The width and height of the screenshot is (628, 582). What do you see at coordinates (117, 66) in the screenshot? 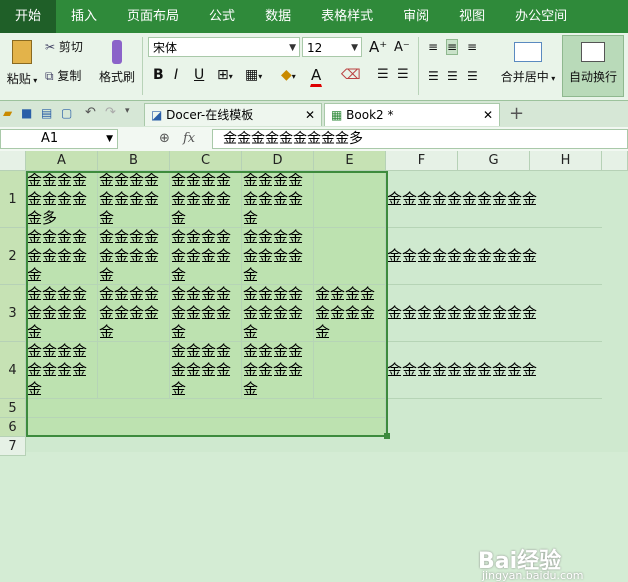
I see `format-painter-button: 格式刷` at bounding box center [117, 66].